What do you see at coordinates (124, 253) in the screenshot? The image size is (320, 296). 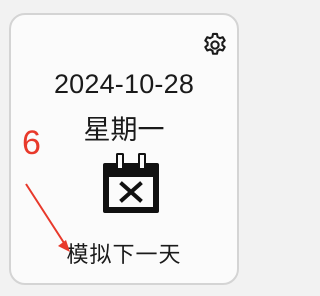 I see `simulate-next-day-button: 模拟下一天` at bounding box center [124, 253].